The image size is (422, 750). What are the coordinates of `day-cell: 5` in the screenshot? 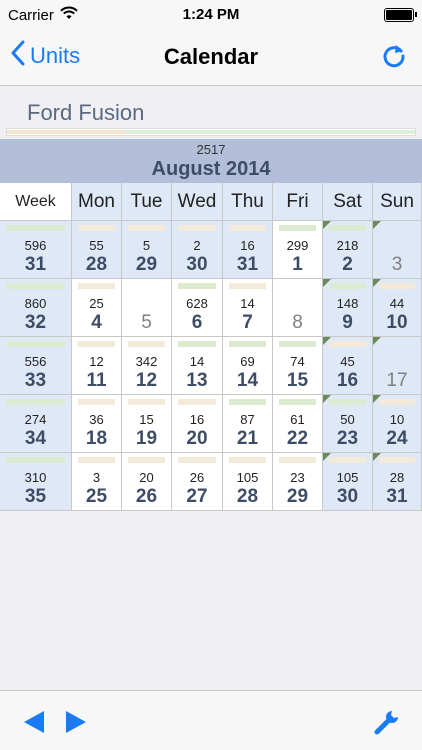 It's located at (147, 308).